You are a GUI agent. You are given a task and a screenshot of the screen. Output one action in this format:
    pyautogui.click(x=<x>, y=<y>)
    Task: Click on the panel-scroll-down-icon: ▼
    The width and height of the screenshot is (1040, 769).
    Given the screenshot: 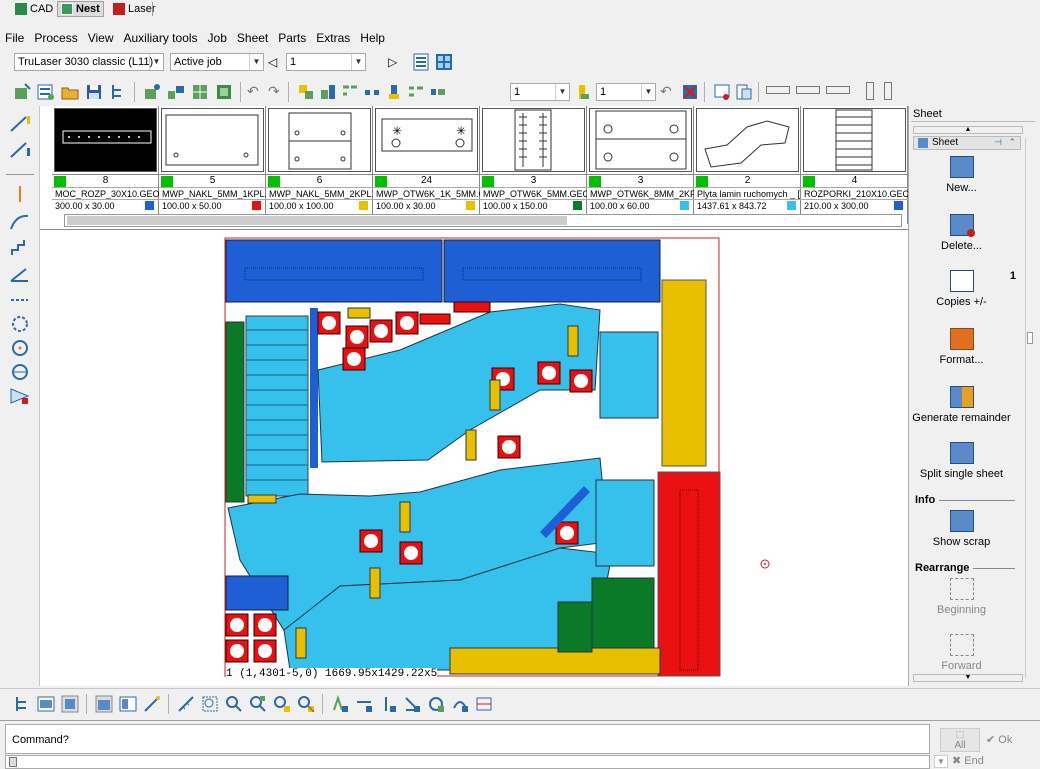 What is the action you would take?
    pyautogui.click(x=968, y=678)
    